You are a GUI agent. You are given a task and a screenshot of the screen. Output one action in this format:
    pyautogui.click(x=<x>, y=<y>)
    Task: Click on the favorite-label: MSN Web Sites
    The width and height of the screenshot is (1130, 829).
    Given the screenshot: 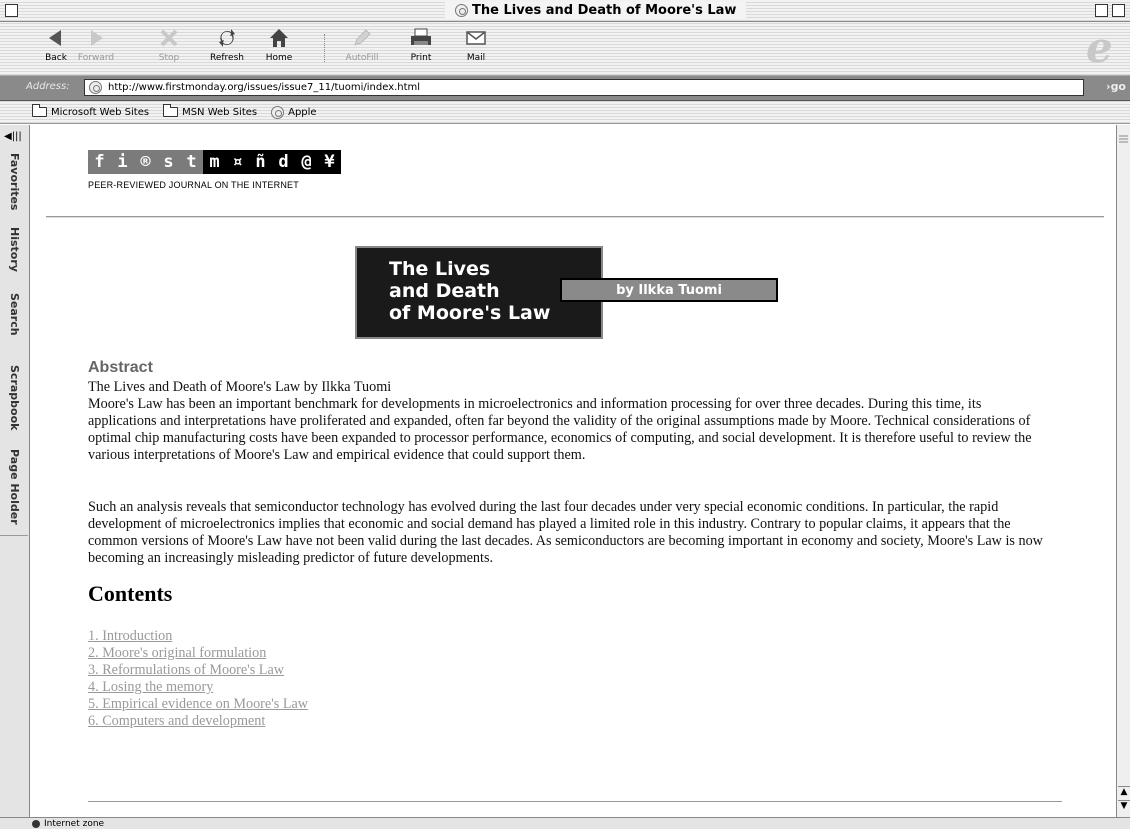 What is the action you would take?
    pyautogui.click(x=220, y=112)
    